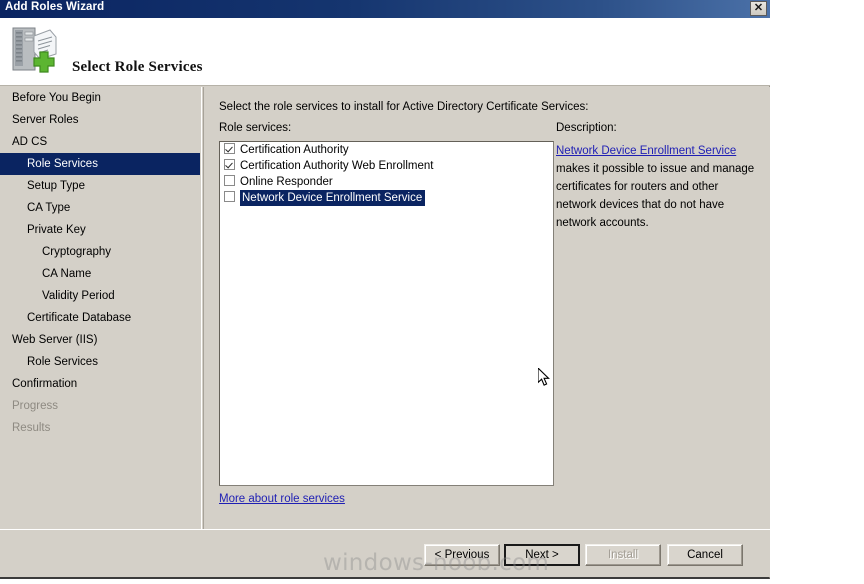 This screenshot has width=864, height=584. I want to click on close-button: ✕, so click(758, 8).